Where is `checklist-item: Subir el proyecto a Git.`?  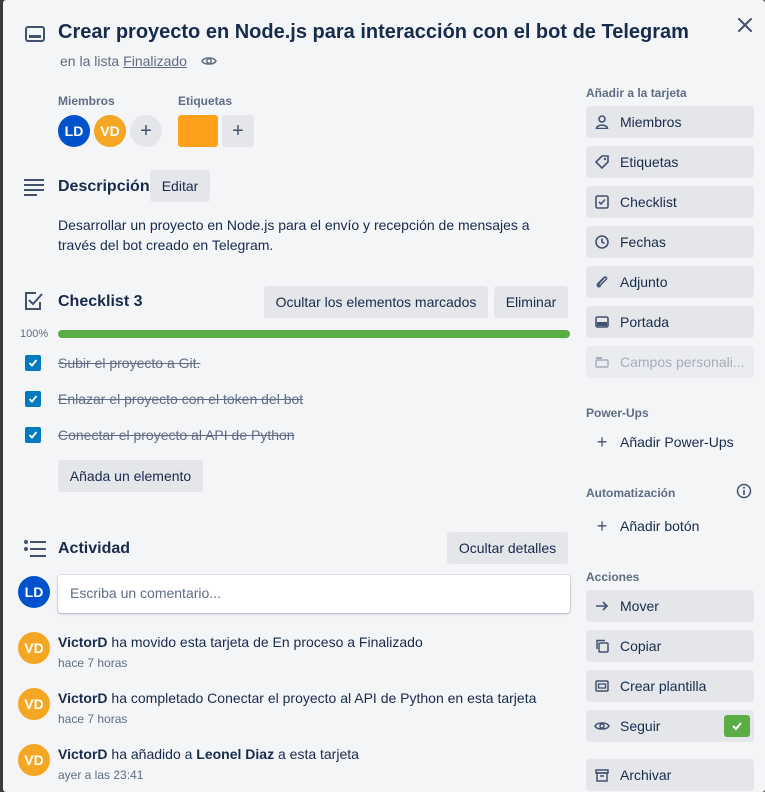
checklist-item: Subir el proyecto a Git. is located at coordinates (112, 363).